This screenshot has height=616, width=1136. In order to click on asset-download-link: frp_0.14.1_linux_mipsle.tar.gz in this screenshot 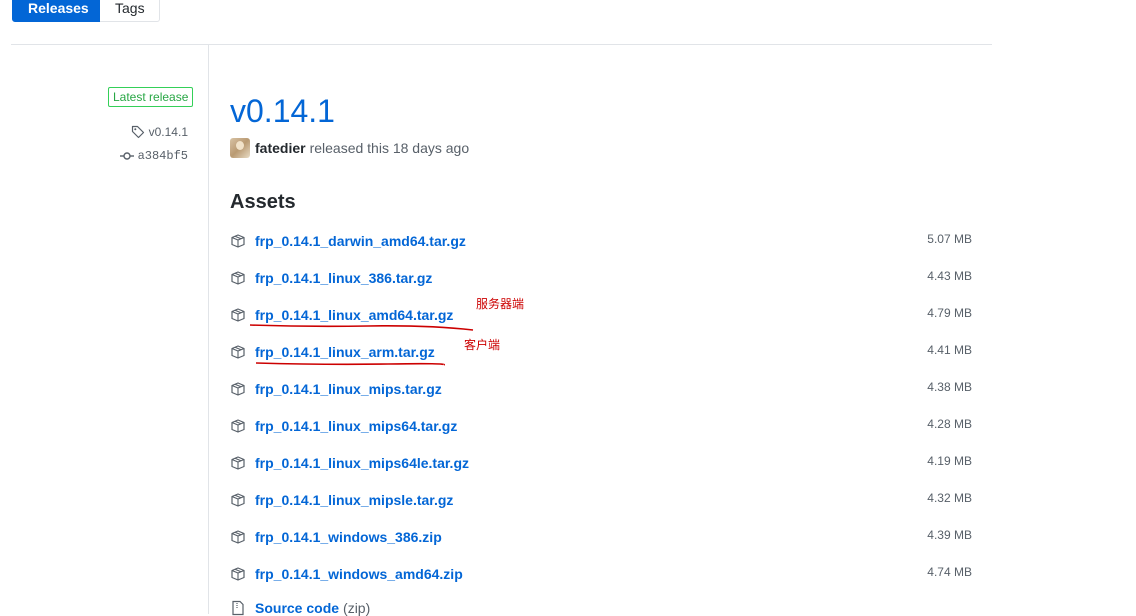, I will do `click(354, 500)`.